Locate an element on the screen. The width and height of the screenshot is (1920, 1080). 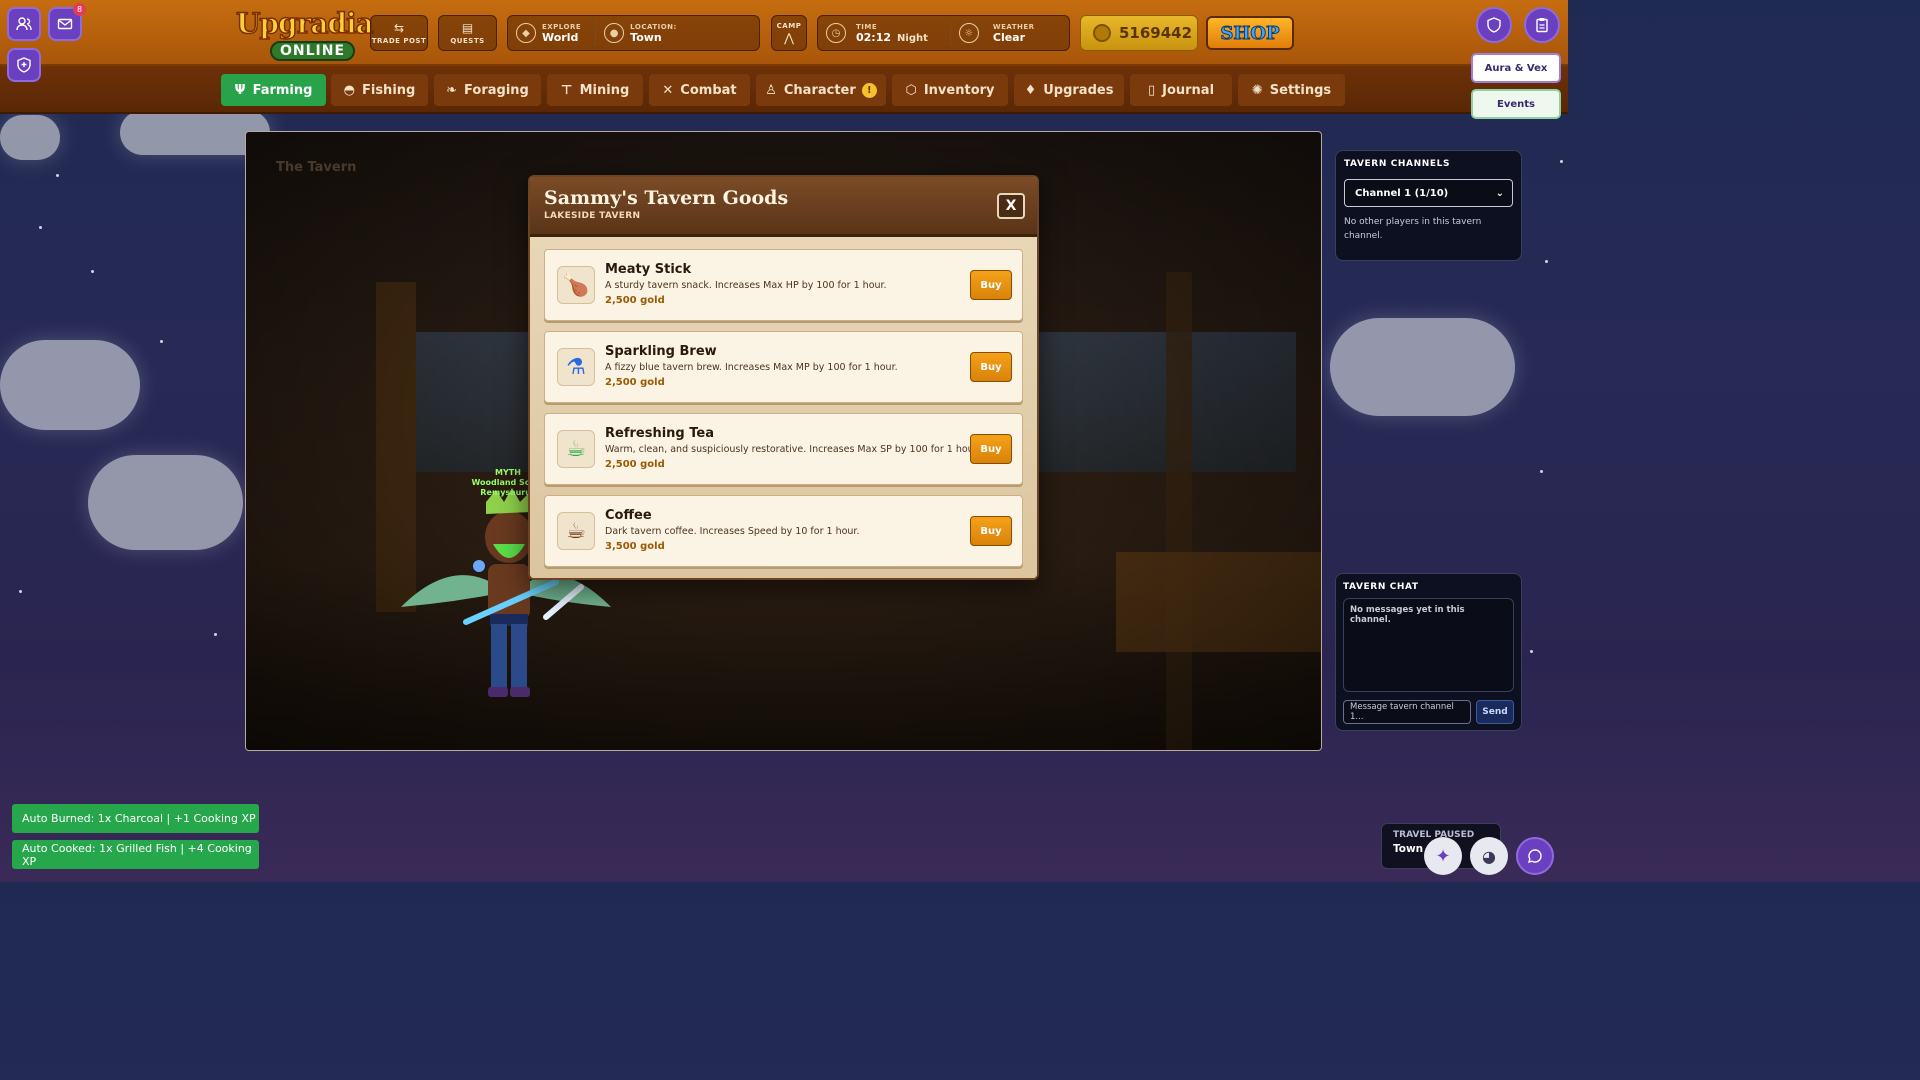
leaf-icon: ❧ is located at coordinates (452, 90).